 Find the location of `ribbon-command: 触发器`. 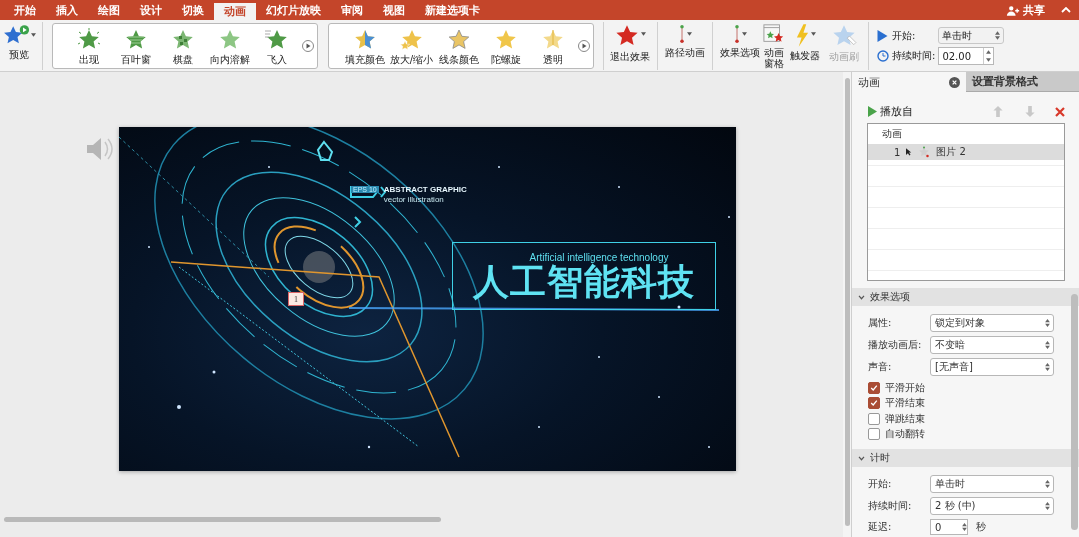

ribbon-command: 触发器 is located at coordinates (805, 46).